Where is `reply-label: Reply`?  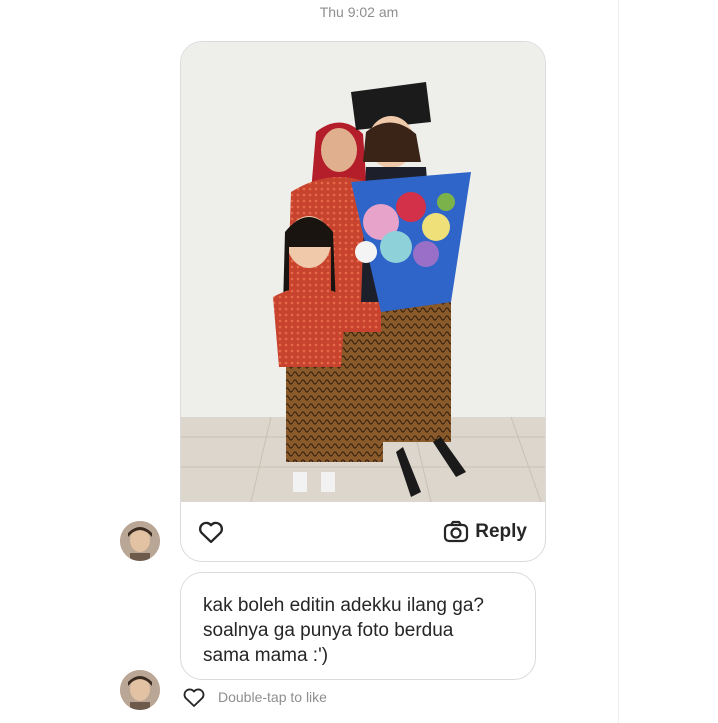 reply-label: Reply is located at coordinates (501, 531).